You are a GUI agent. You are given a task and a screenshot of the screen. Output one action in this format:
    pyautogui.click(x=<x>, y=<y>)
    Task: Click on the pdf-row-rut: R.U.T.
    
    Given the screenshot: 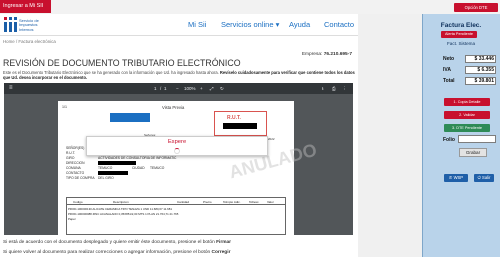 What is the action you would take?
    pyautogui.click(x=71, y=153)
    